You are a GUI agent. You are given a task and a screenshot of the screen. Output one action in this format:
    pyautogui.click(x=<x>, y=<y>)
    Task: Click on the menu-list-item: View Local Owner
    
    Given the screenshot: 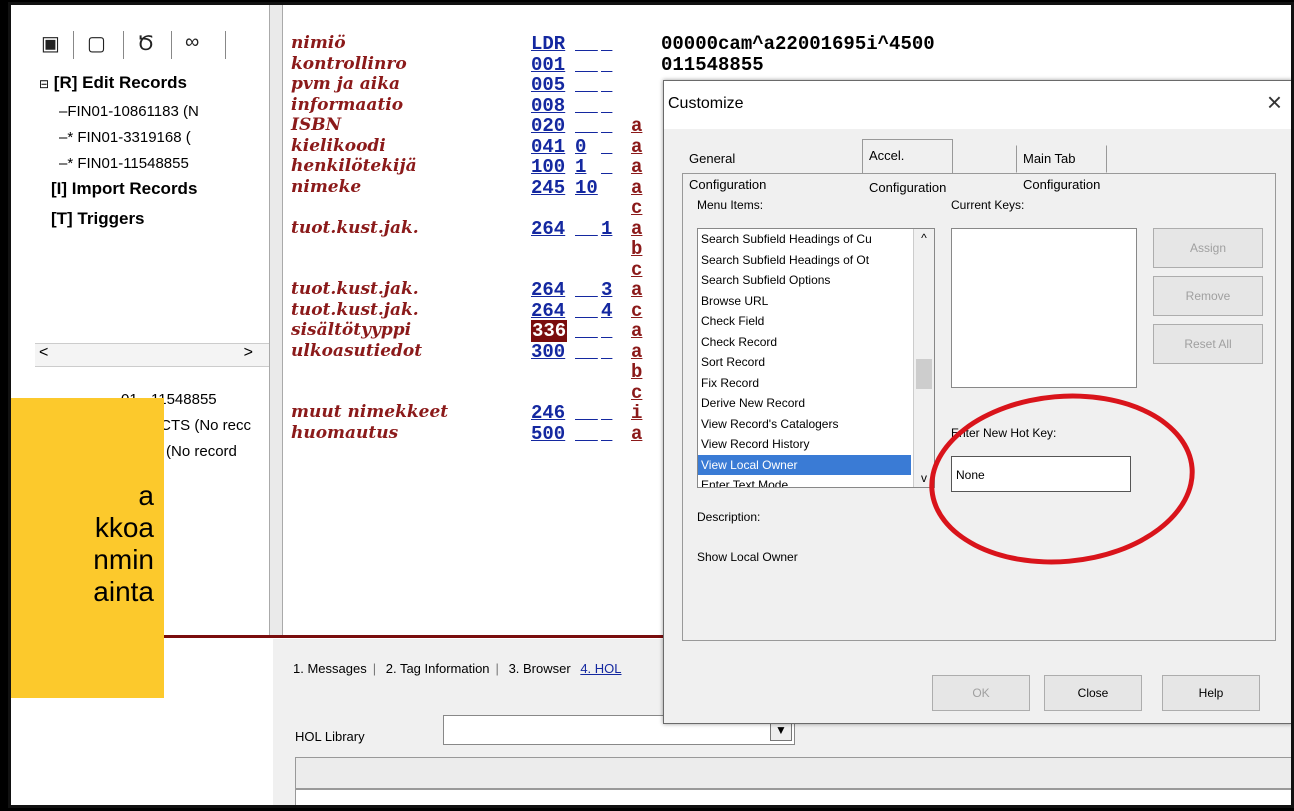 What is the action you would take?
    pyautogui.click(x=804, y=464)
    